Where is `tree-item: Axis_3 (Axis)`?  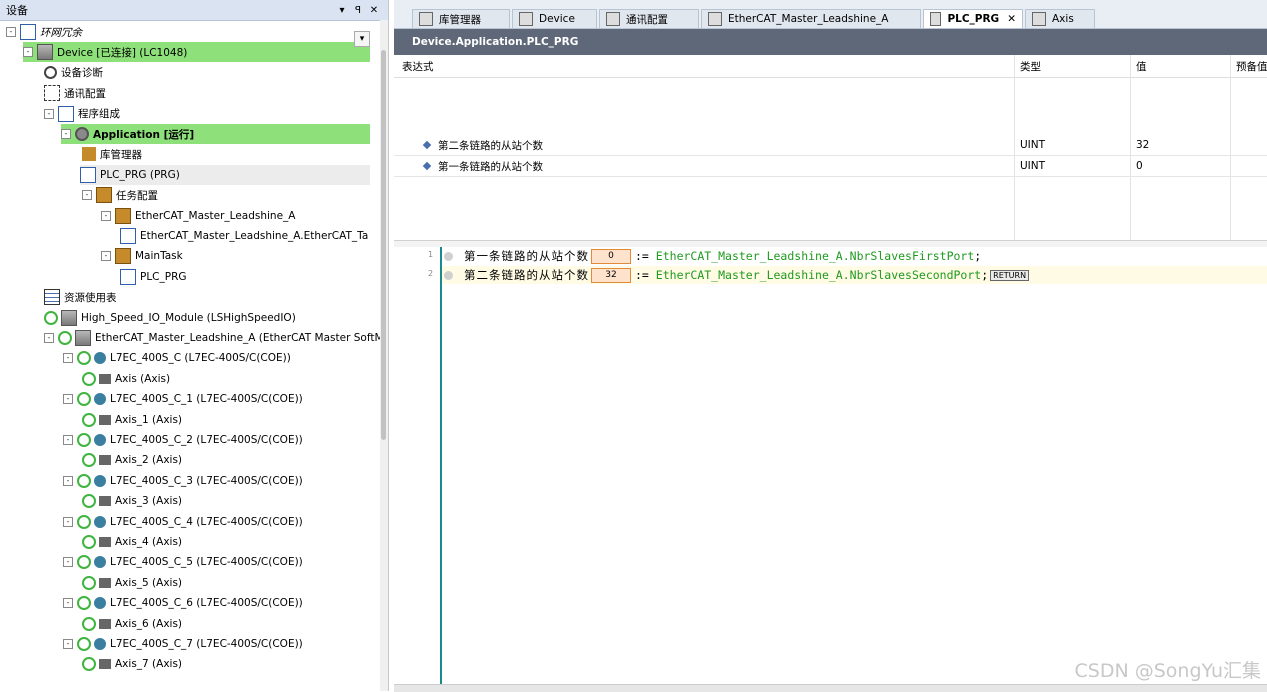
tree-item: Axis_3 (Axis) is located at coordinates (132, 501).